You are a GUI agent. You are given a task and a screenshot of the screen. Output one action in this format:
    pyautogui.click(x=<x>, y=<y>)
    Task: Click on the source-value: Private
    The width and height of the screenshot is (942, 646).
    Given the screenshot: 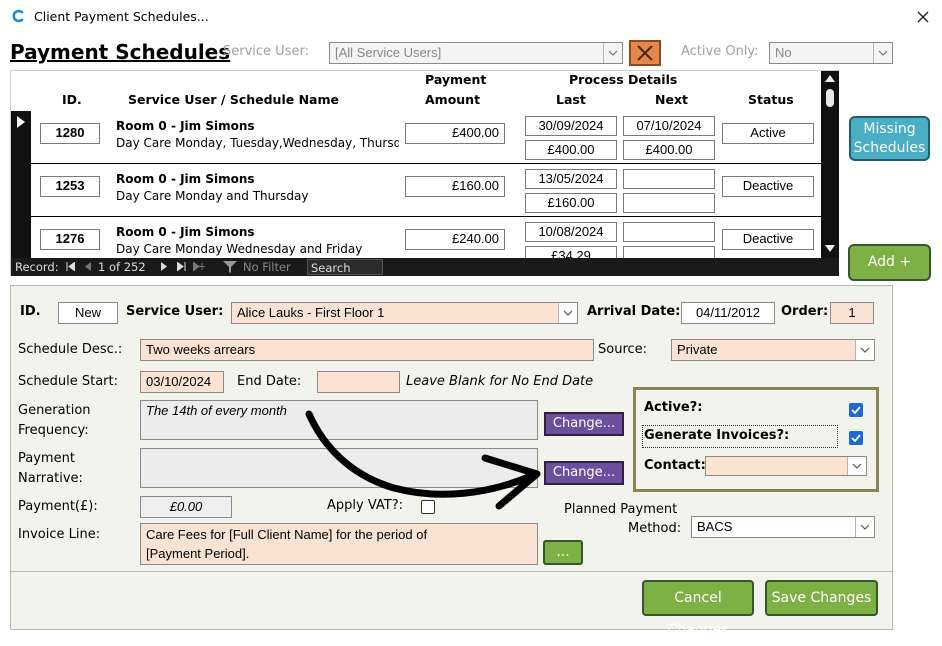 What is the action you would take?
    pyautogui.click(x=697, y=349)
    